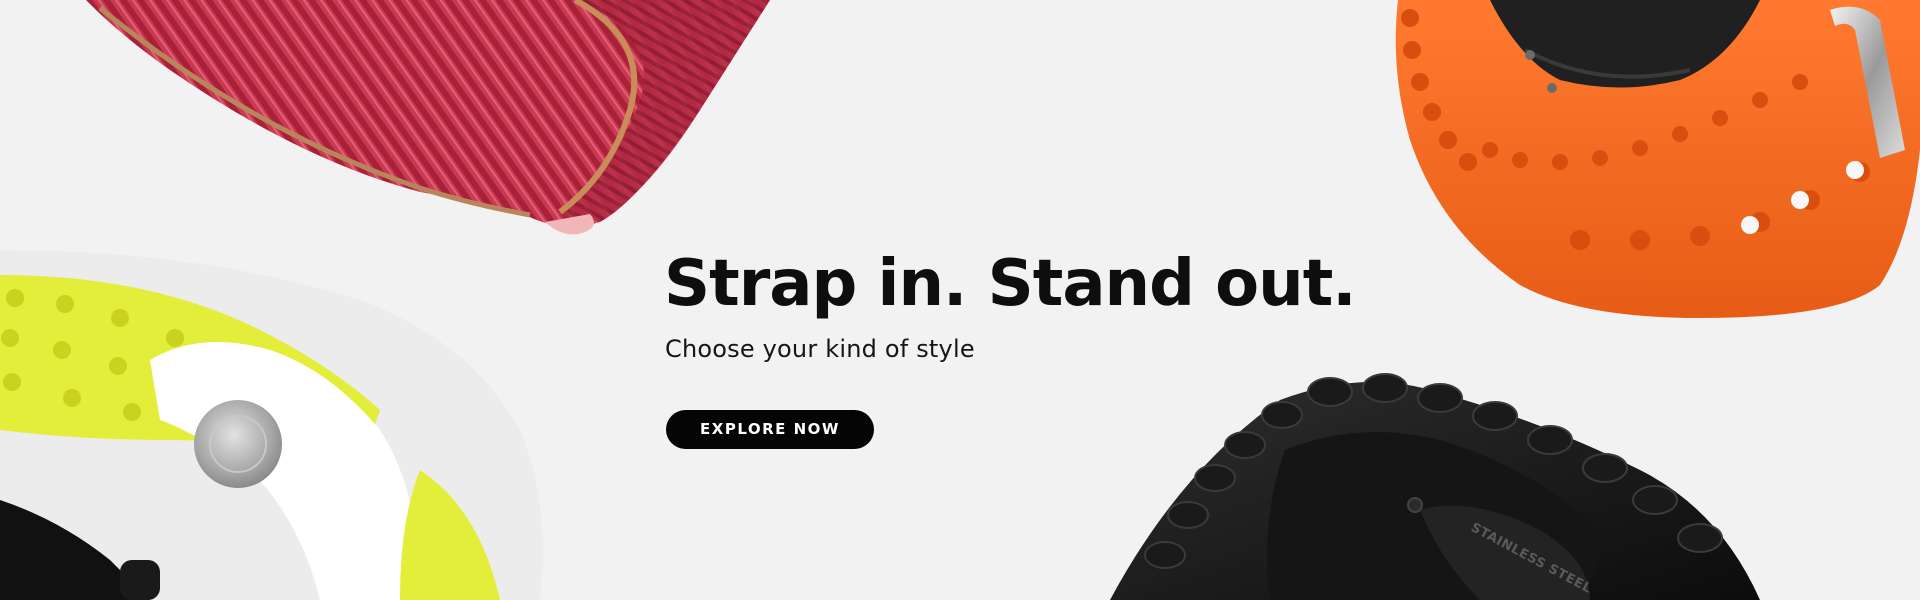 The width and height of the screenshot is (1920, 600). What do you see at coordinates (770, 429) in the screenshot?
I see `explore-now-button: EXPLORE NOW` at bounding box center [770, 429].